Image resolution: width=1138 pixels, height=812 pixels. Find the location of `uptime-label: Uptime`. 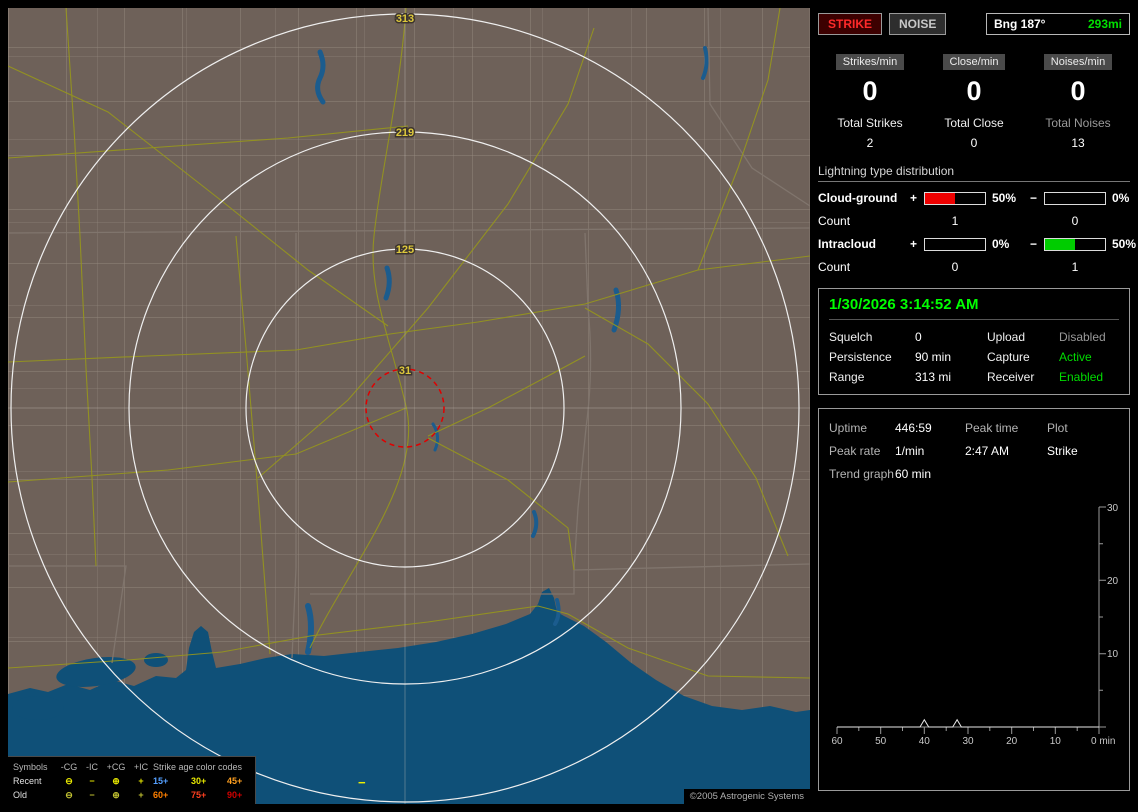

uptime-label: Uptime is located at coordinates (848, 427).